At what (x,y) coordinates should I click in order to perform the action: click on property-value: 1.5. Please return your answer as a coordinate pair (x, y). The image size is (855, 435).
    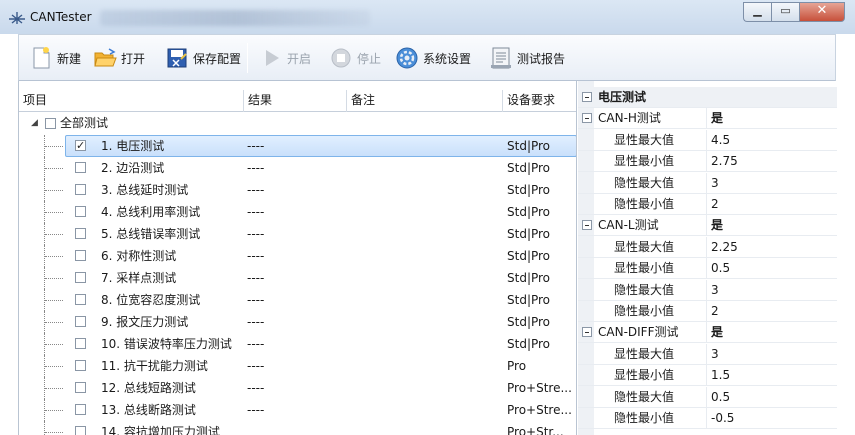
    Looking at the image, I should click on (720, 375).